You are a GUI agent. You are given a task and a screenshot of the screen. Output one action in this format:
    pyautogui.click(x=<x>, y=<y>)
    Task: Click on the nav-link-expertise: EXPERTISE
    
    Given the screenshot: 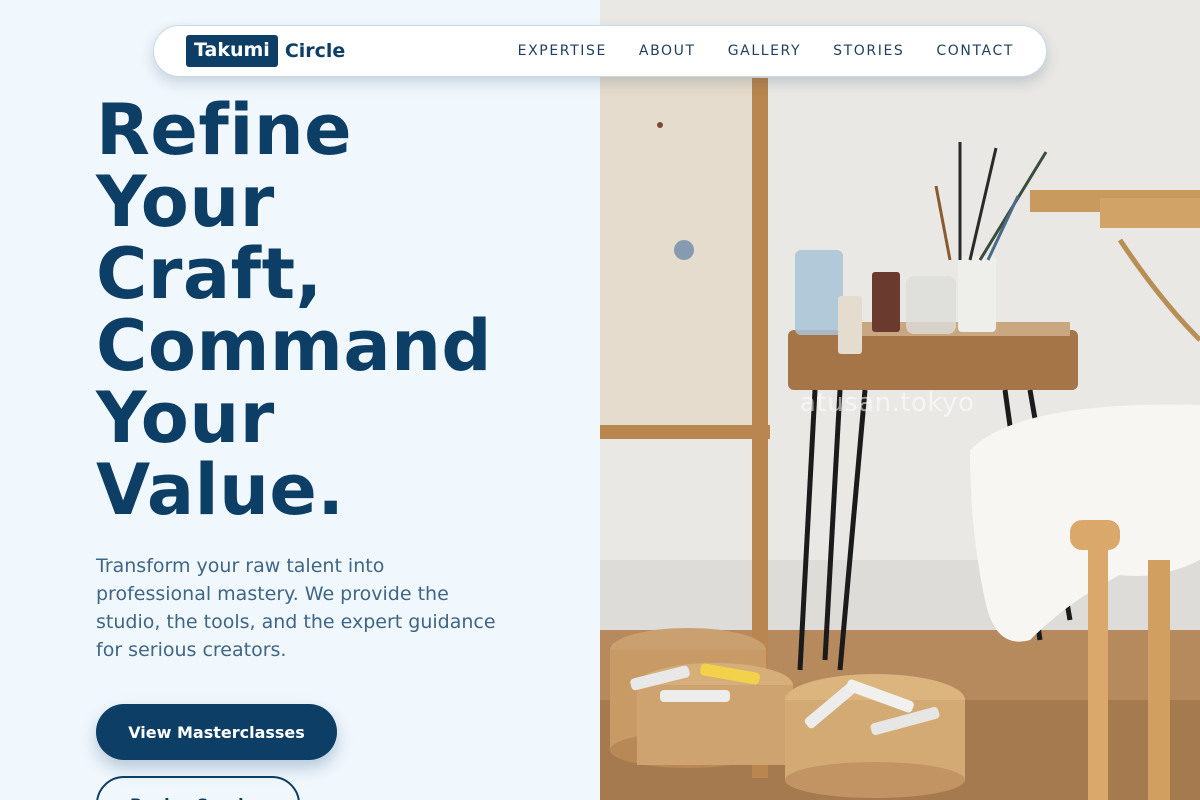 What is the action you would take?
    pyautogui.click(x=562, y=51)
    